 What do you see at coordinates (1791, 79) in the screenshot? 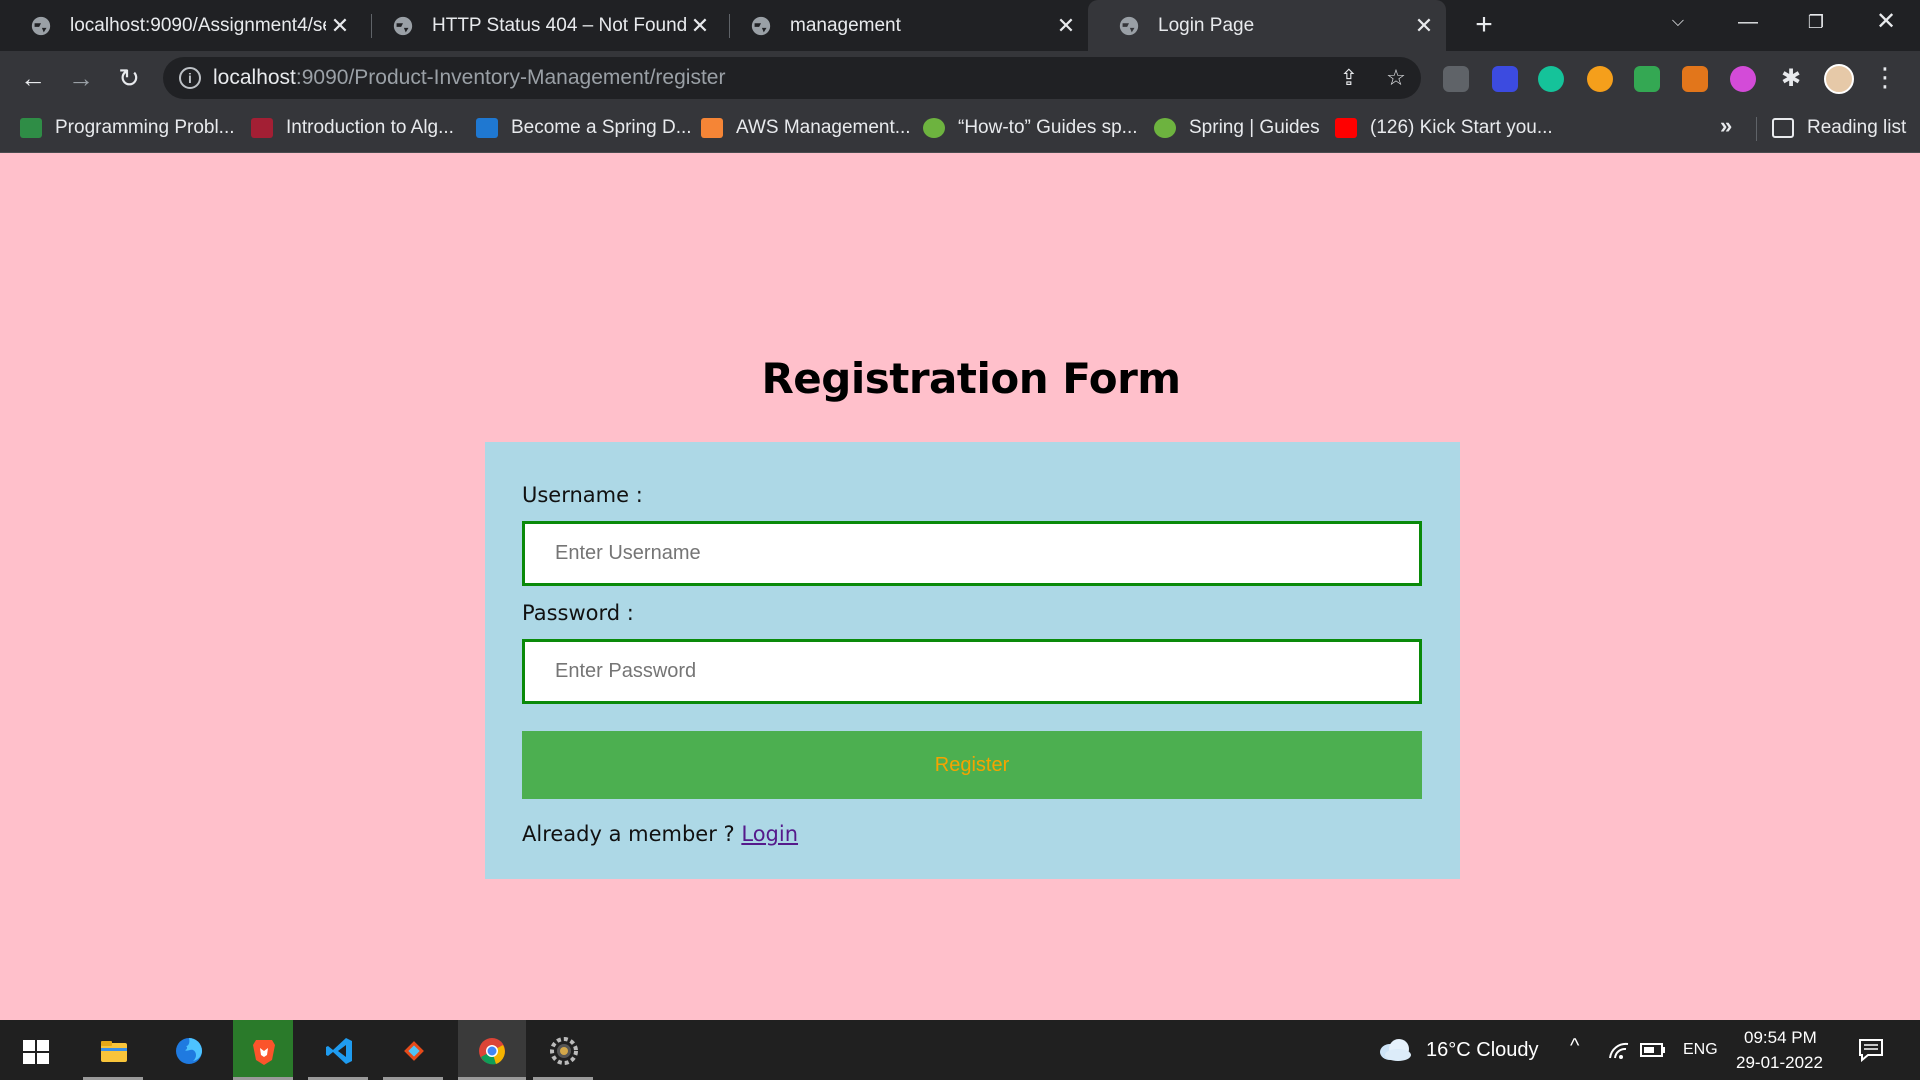
I see `puzzle-extensions-icon: ✱` at bounding box center [1791, 79].